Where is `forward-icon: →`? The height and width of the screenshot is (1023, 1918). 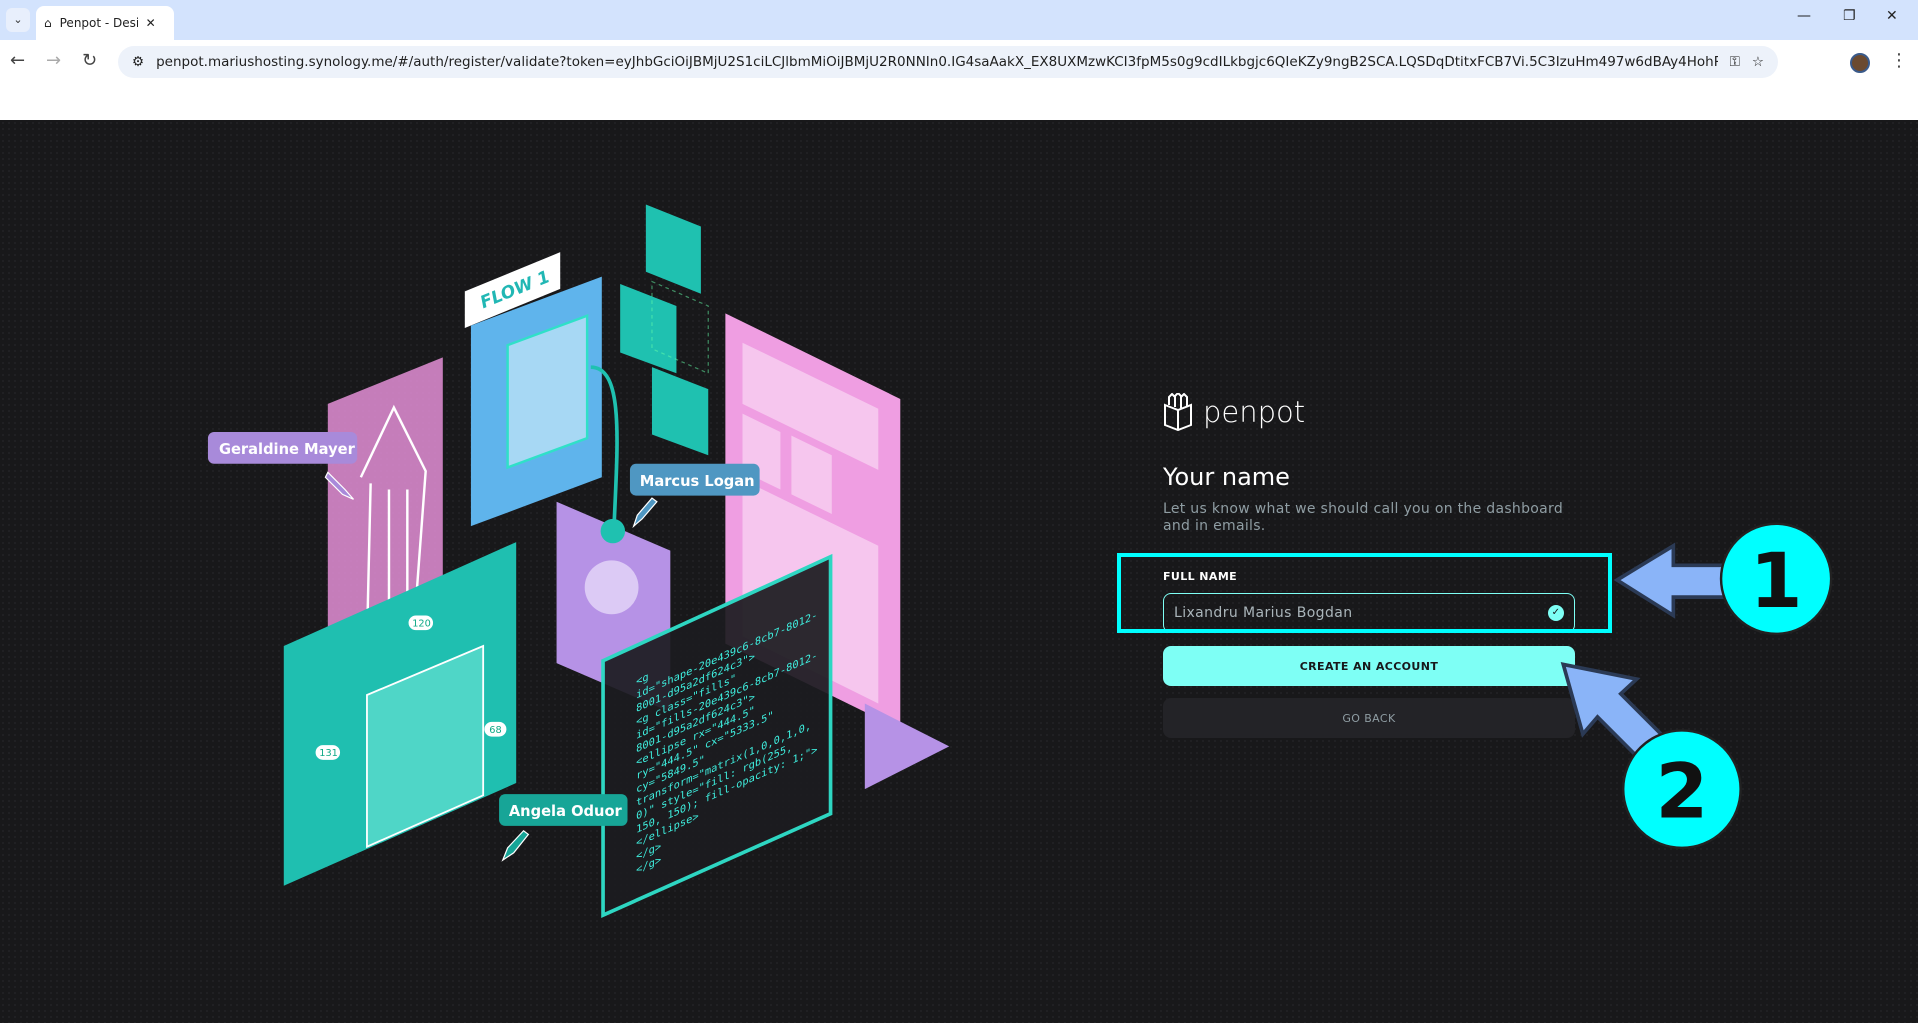
forward-icon: → is located at coordinates (53, 60).